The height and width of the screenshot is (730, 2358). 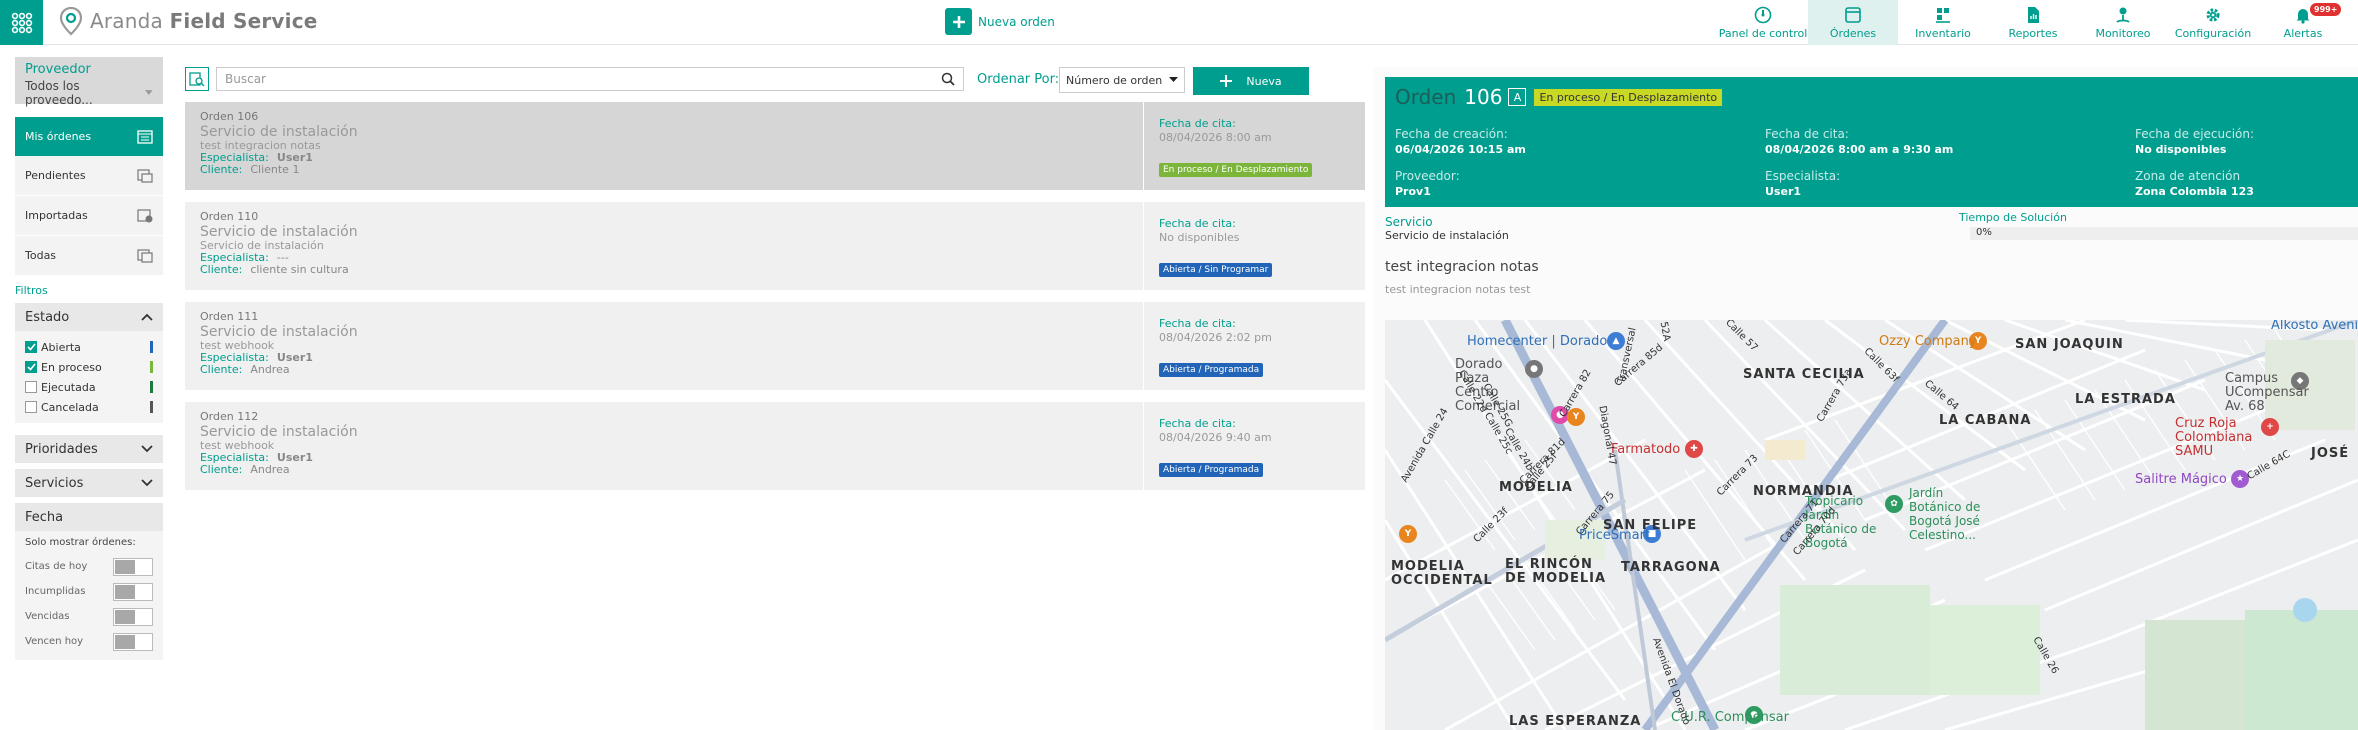 I want to click on nav-label: Monitoreo, so click(x=2123, y=33).